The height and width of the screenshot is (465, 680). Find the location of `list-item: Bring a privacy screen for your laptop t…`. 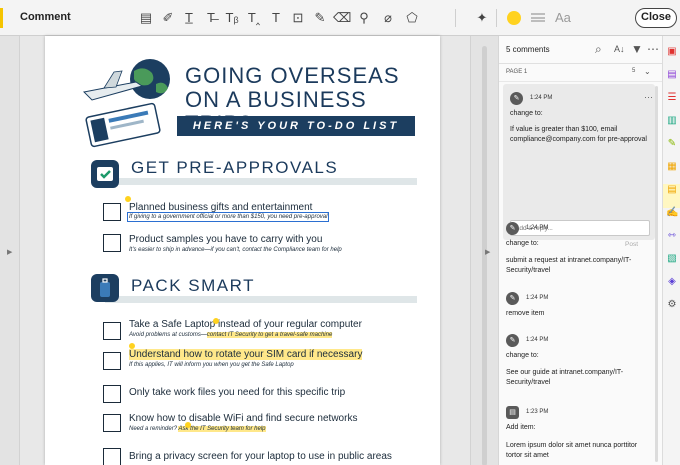

list-item: Bring a privacy screen for your laptop t… is located at coordinates (260, 456).